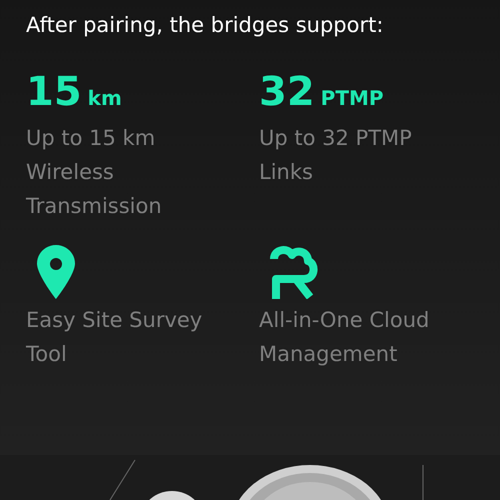 The height and width of the screenshot is (500, 500). I want to click on stat-unit: PTMP, so click(352, 98).